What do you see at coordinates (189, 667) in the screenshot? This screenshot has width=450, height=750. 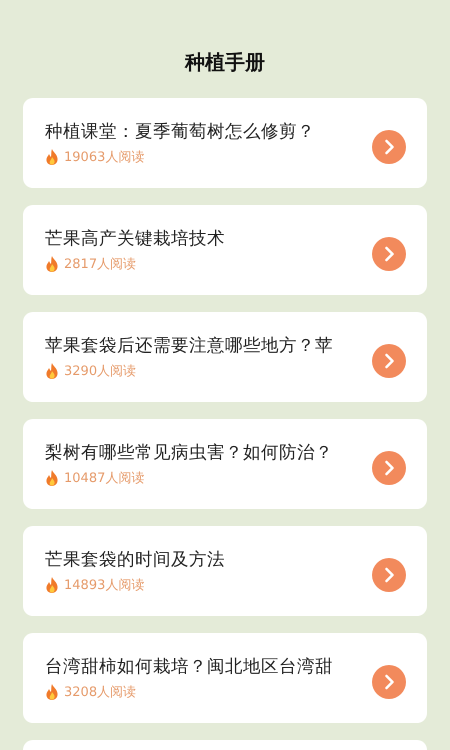 I see `article-title: 台湾甜柿如何栽培？闽北地区台湾甜` at bounding box center [189, 667].